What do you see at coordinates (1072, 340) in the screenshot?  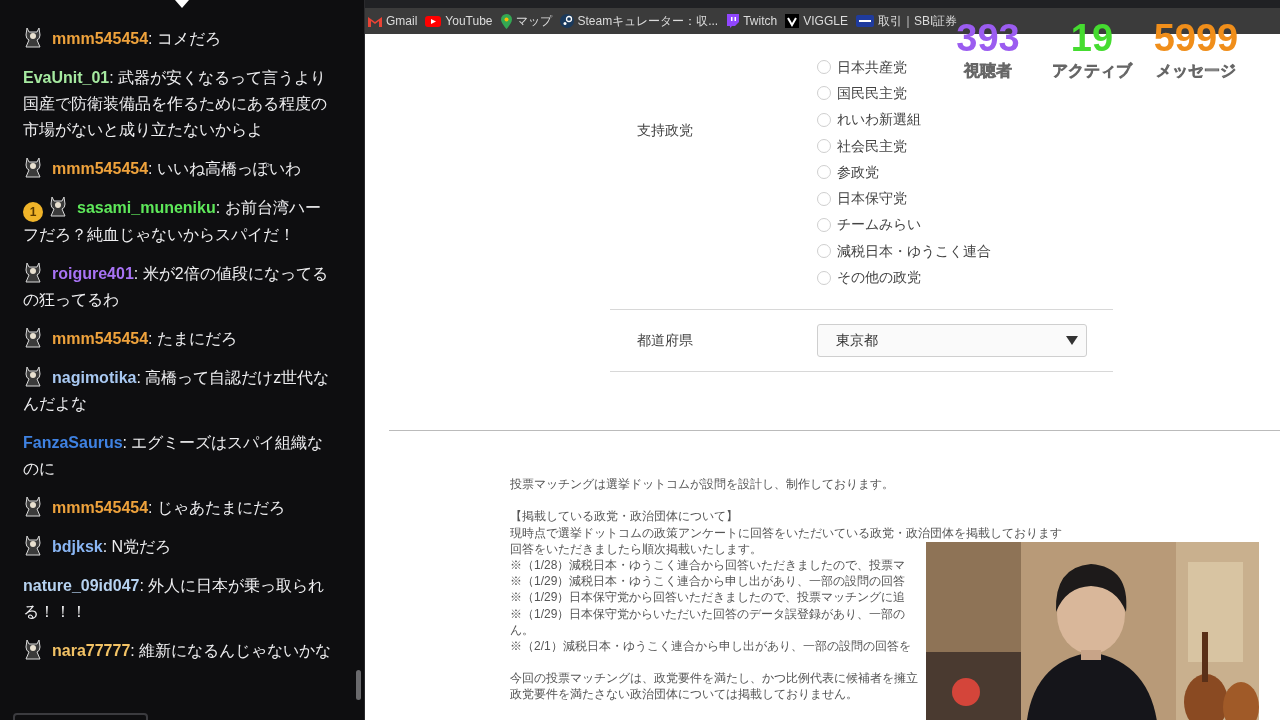 I see `dropdown-arrow-icon` at bounding box center [1072, 340].